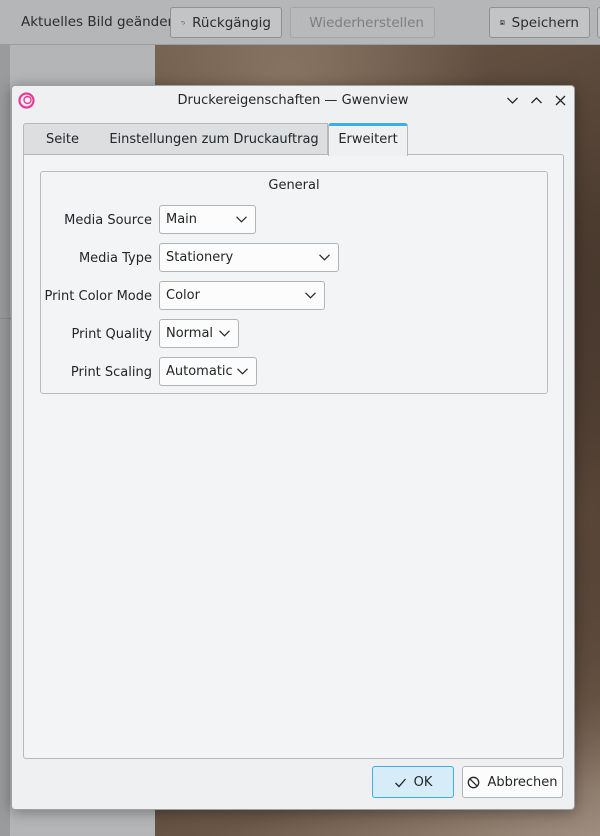 The width and height of the screenshot is (600, 836). I want to click on undo-icon, so click(183, 22).